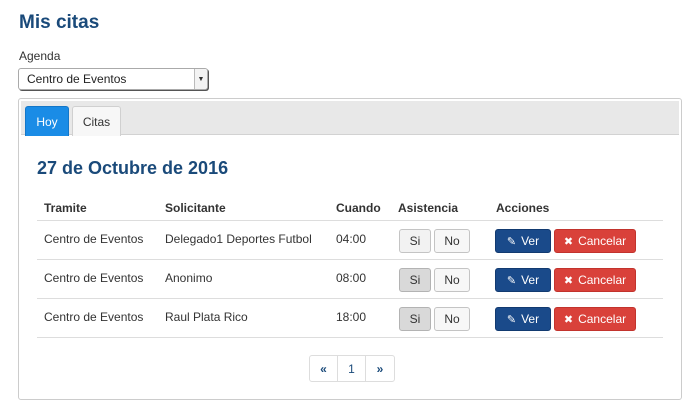 The height and width of the screenshot is (404, 692). Describe the element at coordinates (523, 208) in the screenshot. I see `header-acciones: Acciones` at that location.